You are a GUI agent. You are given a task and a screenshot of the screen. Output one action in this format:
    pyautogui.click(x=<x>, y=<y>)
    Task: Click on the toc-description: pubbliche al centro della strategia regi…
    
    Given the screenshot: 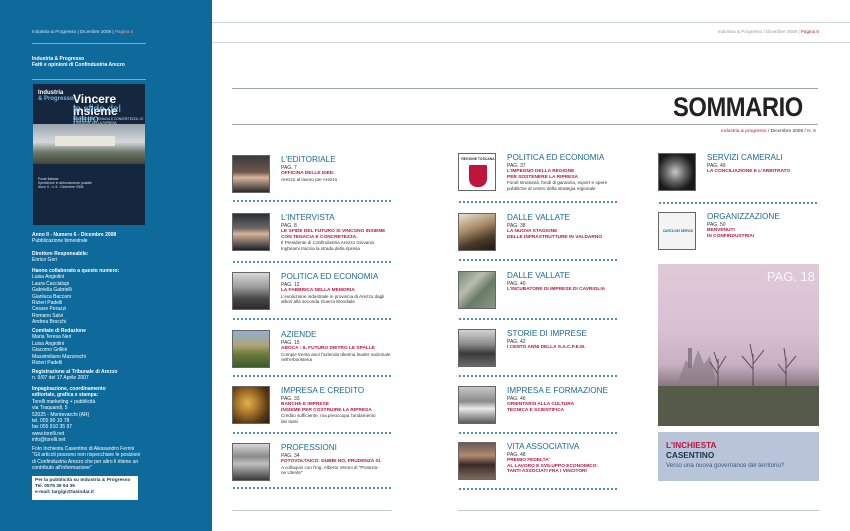 What is the action you would take?
    pyautogui.click(x=551, y=188)
    